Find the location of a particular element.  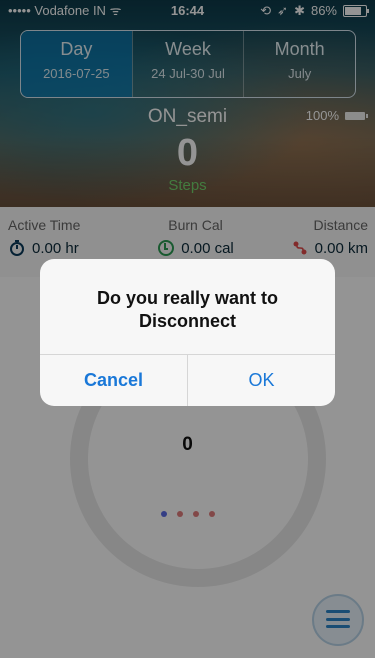

cancel-button: Cancel is located at coordinates (113, 380).